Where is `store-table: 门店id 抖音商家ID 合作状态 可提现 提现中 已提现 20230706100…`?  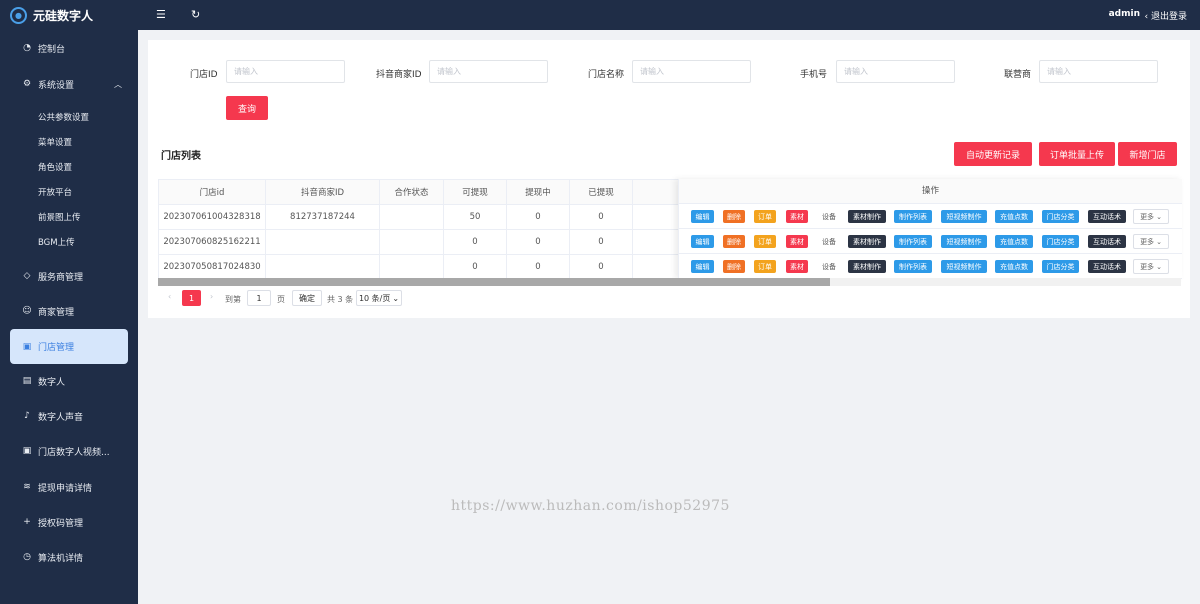 store-table: 门店id 抖音商家ID 合作状态 可提现 提现中 已提现 20230706100… is located at coordinates (435, 229).